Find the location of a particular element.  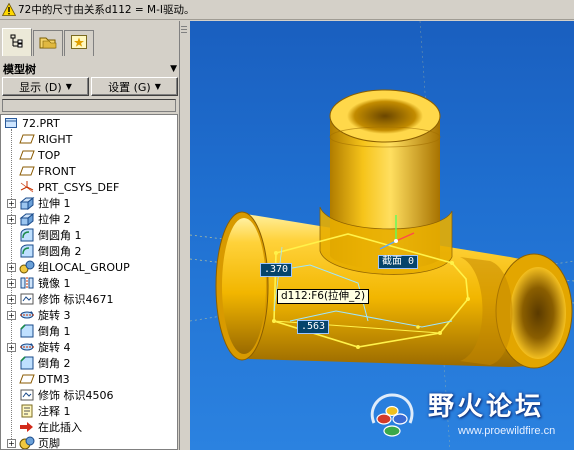

tree-node: 倒角 1 is located at coordinates (89, 331).